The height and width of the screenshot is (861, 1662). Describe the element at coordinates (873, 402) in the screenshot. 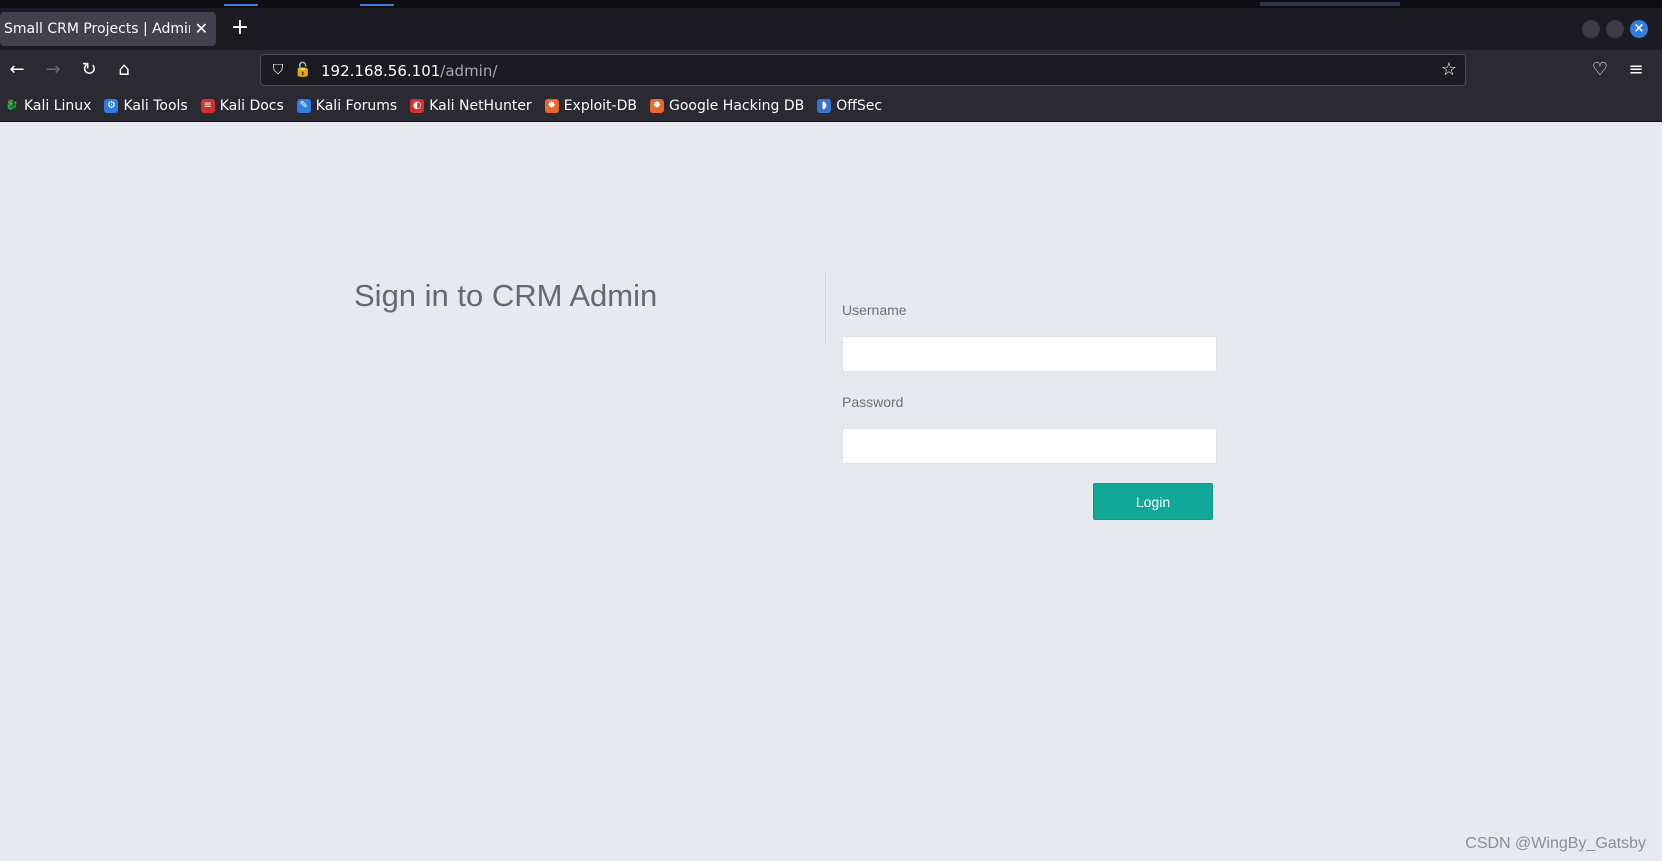

I see `password-label: Password` at that location.